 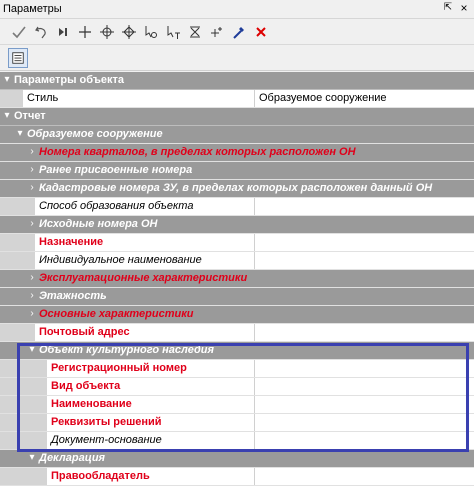 I want to click on property-row: Вид объекта, so click(x=237, y=387).